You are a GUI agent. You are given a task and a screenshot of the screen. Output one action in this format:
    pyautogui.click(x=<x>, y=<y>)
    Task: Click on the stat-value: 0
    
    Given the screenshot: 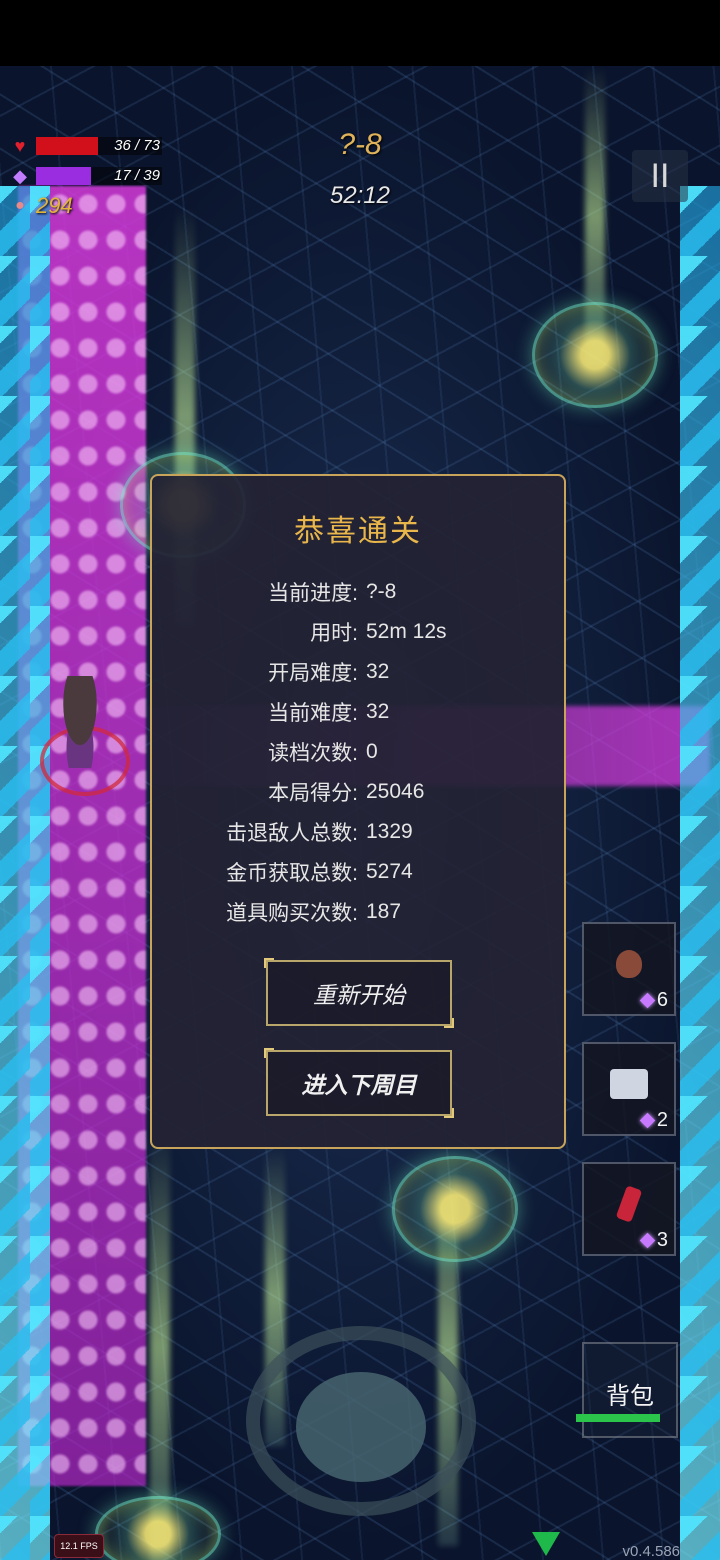 What is the action you would take?
    pyautogui.click(x=372, y=751)
    